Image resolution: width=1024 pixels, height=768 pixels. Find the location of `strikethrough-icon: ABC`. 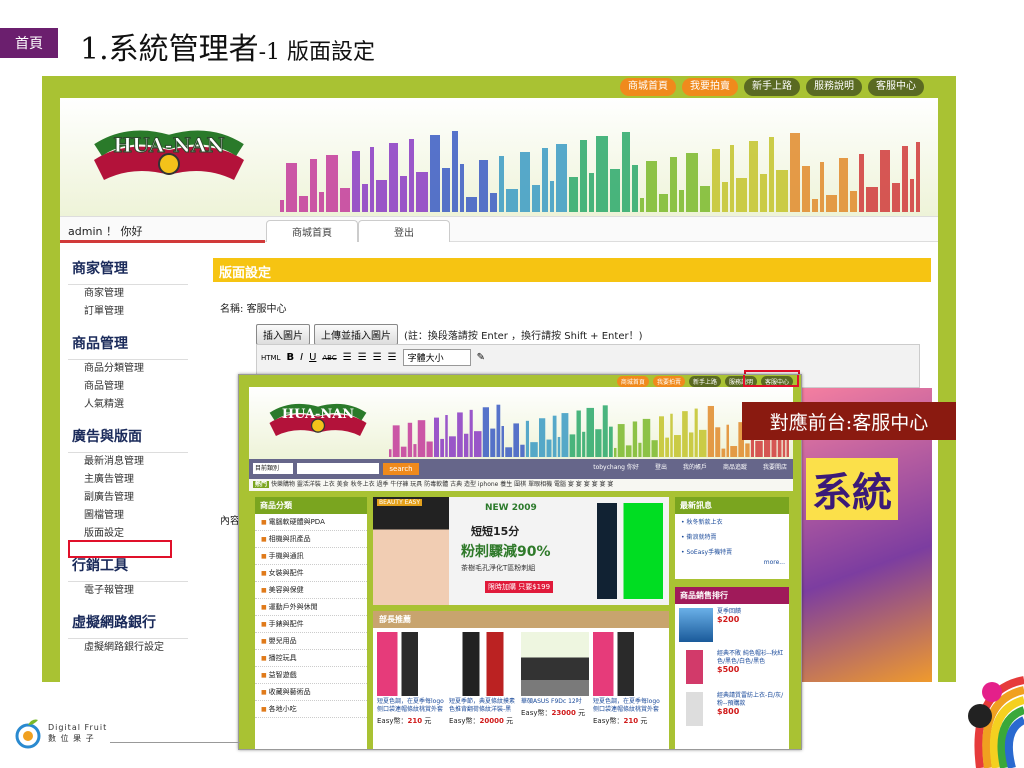

strikethrough-icon: ABC is located at coordinates (329, 358).